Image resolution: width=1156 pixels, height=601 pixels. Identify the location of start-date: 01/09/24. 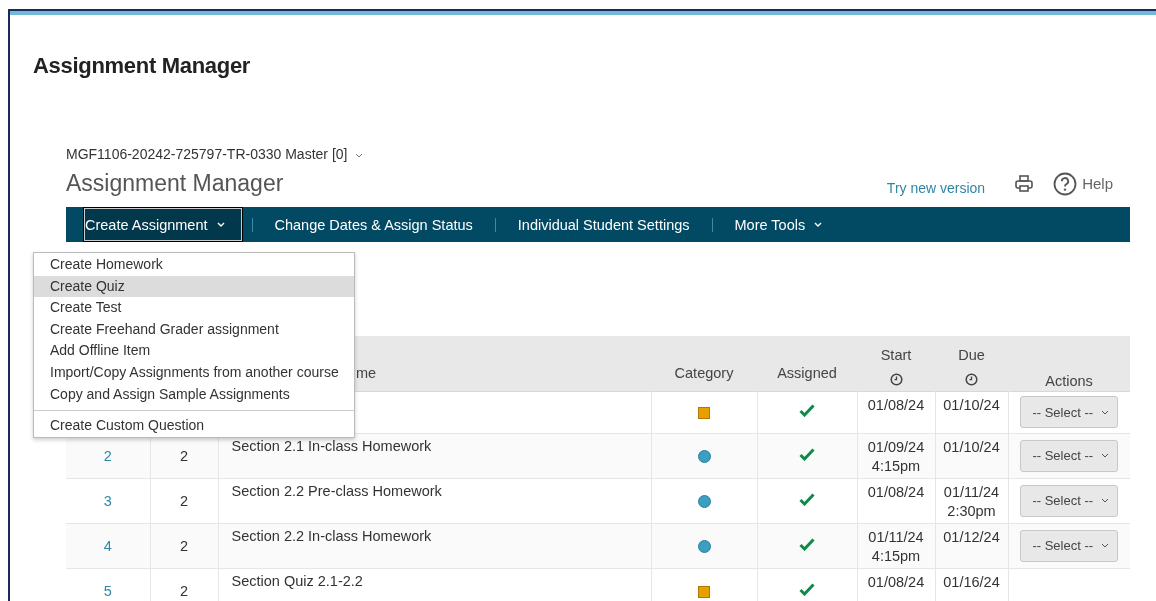
(896, 447).